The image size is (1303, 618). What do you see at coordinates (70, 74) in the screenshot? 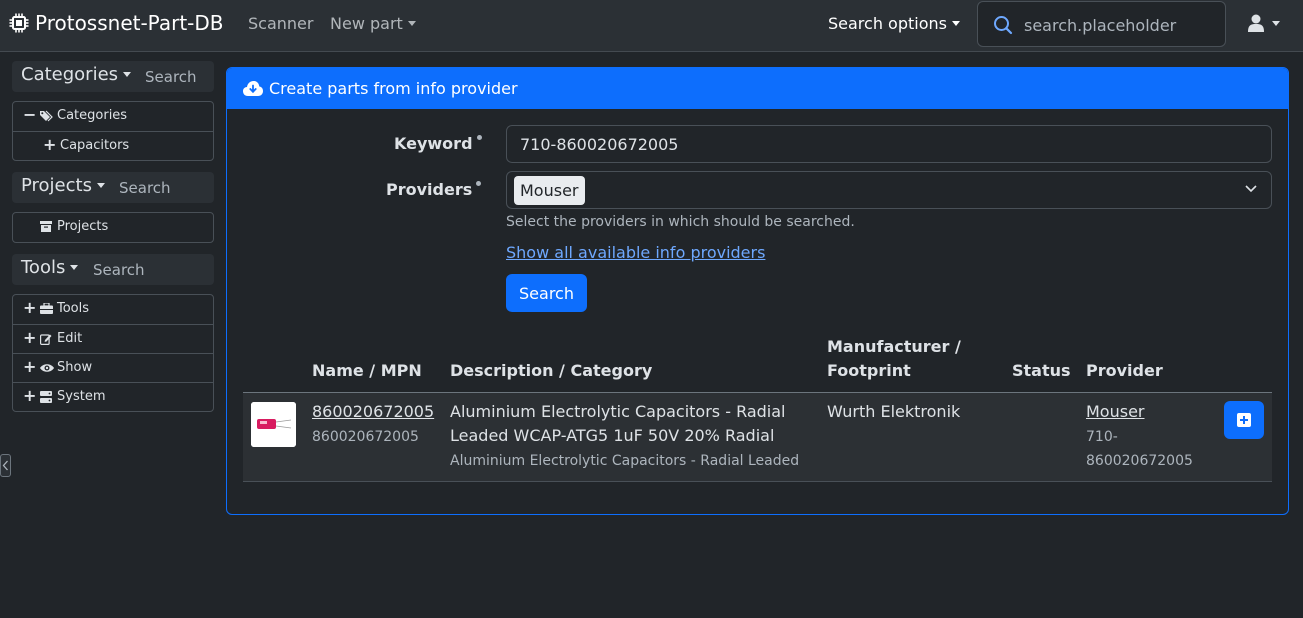
I see `categories-title: Categories` at bounding box center [70, 74].